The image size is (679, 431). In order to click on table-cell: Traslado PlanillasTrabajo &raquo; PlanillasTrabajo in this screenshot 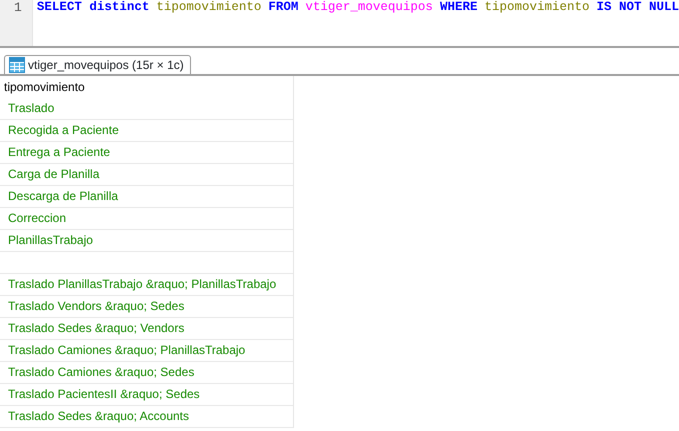, I will do `click(146, 285)`.